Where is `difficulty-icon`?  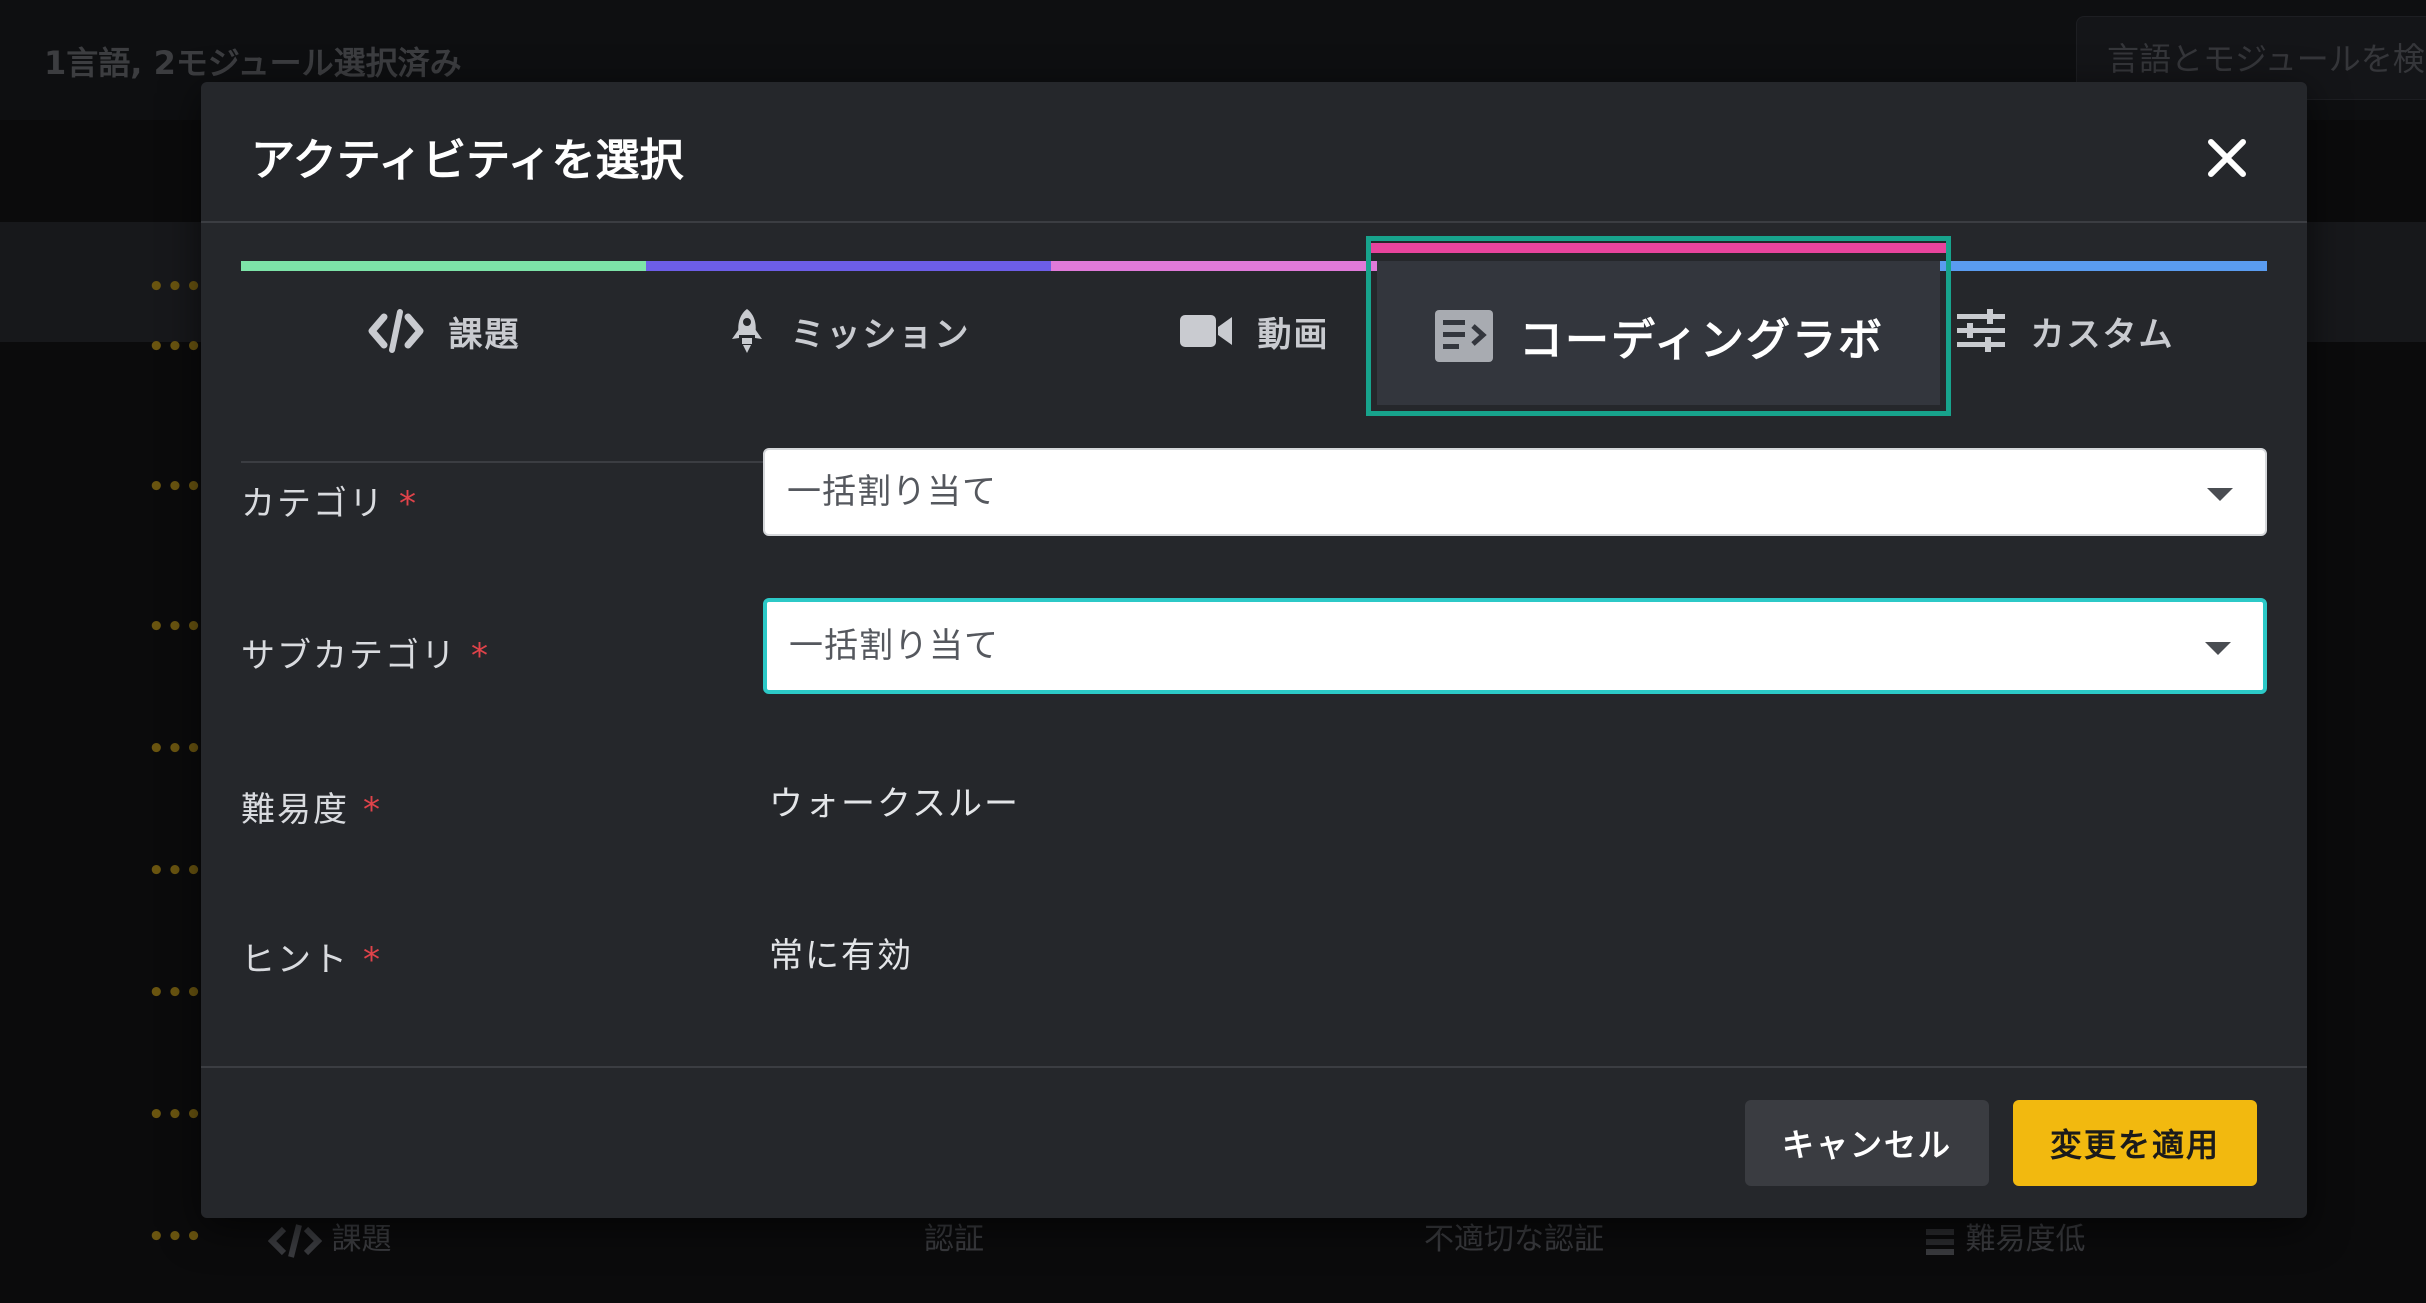 difficulty-icon is located at coordinates (1940, 1241).